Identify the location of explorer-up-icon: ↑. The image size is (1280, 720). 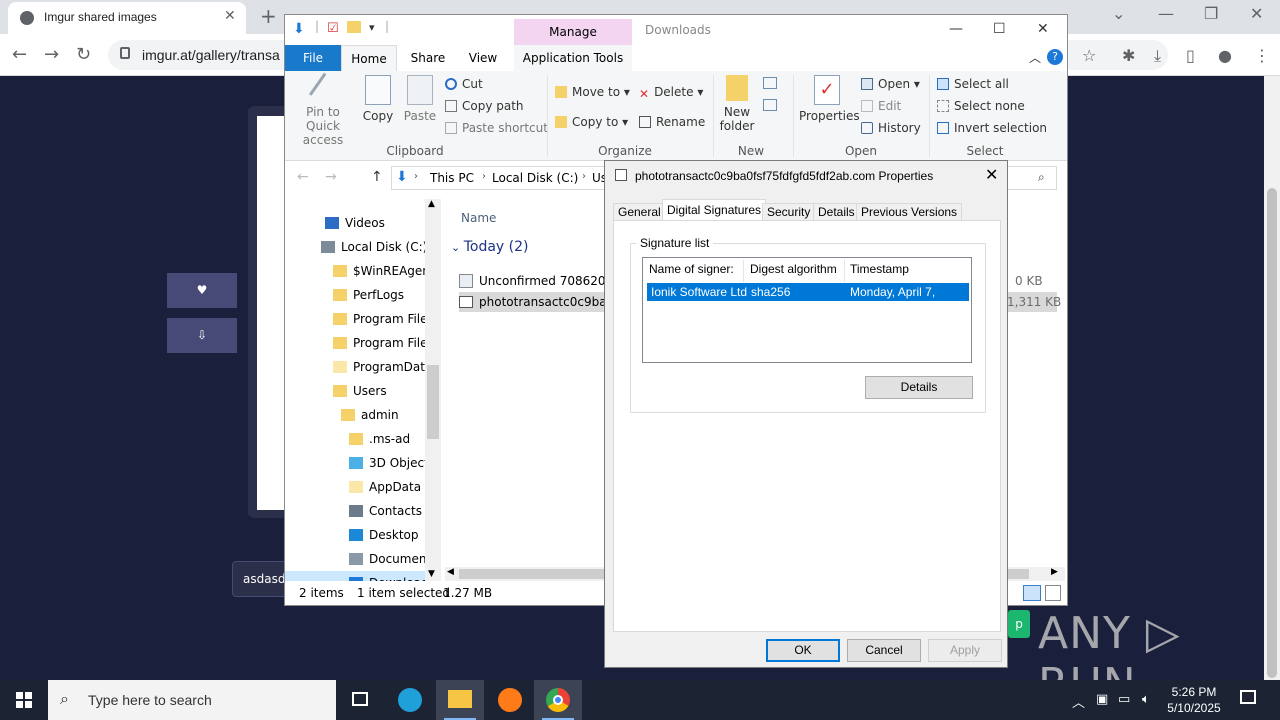
(377, 177).